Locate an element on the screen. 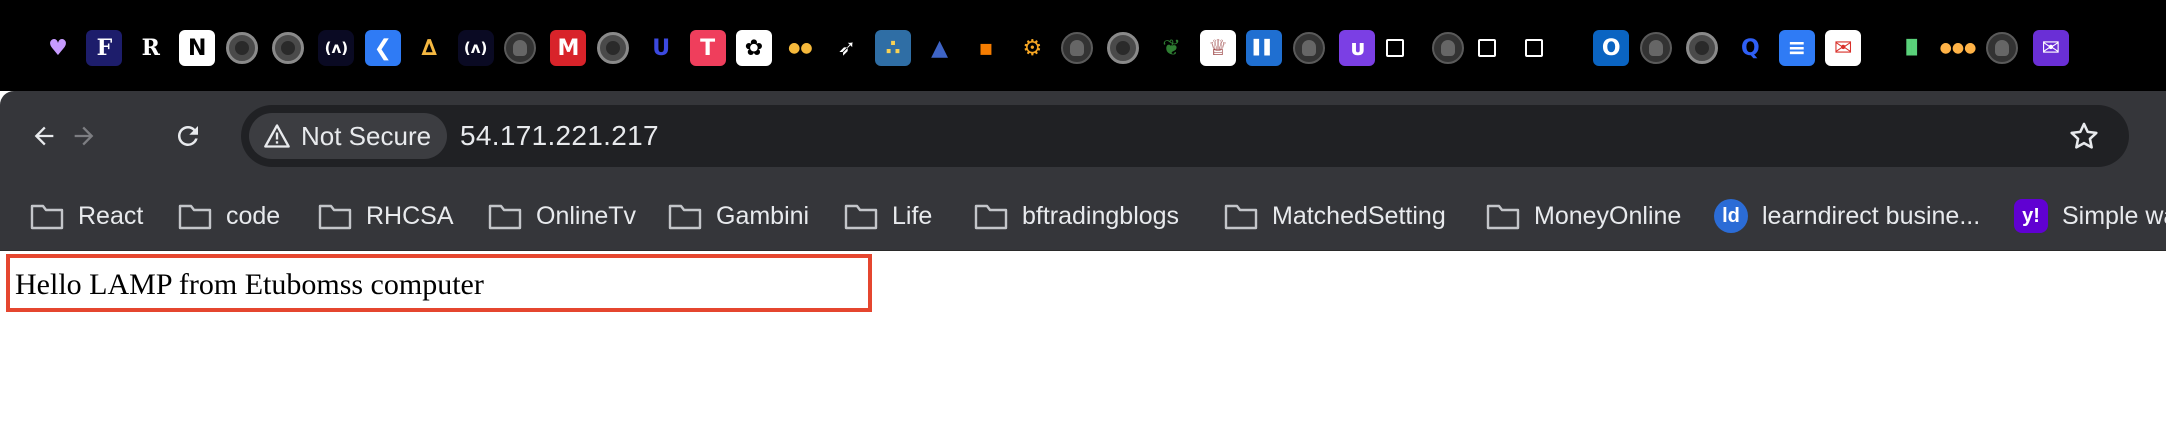 The height and width of the screenshot is (428, 2166). chart-icon: ▐▌ is located at coordinates (1912, 48).